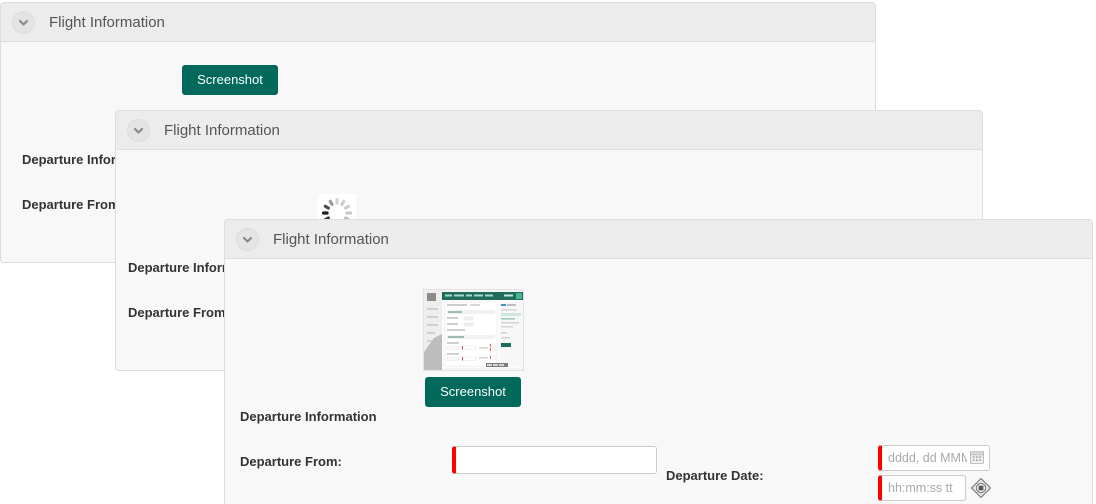 This screenshot has height=504, width=1096. What do you see at coordinates (308, 416) in the screenshot?
I see `departure-information-heading: Departure Information` at bounding box center [308, 416].